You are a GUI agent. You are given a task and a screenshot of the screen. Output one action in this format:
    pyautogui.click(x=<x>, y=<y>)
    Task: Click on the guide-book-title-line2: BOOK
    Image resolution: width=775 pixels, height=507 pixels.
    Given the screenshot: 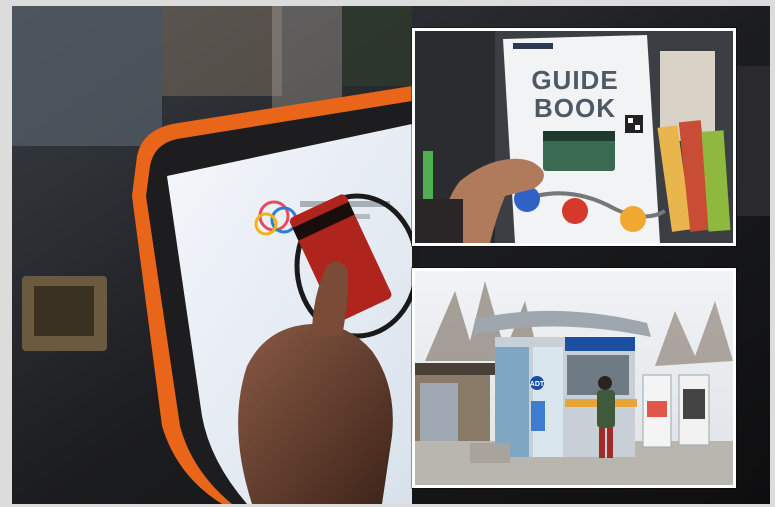 What is the action you would take?
    pyautogui.click(x=575, y=108)
    